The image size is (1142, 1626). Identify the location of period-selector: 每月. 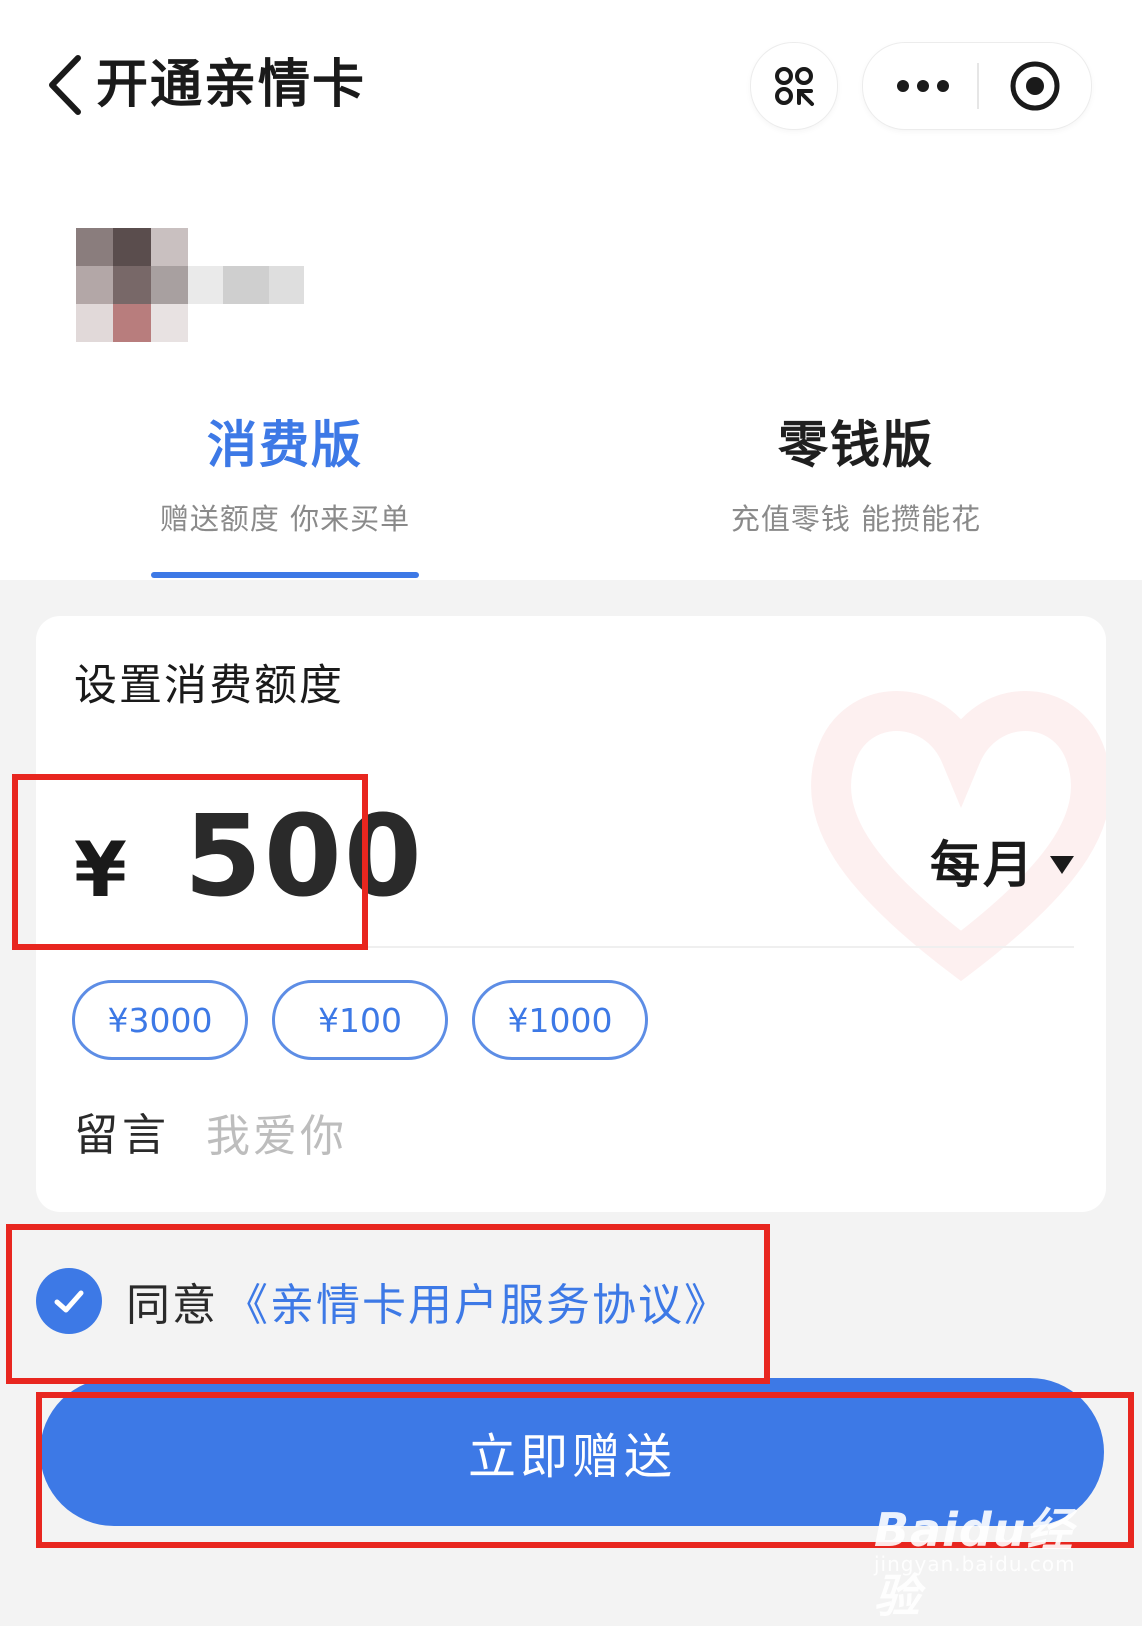
(1002, 865).